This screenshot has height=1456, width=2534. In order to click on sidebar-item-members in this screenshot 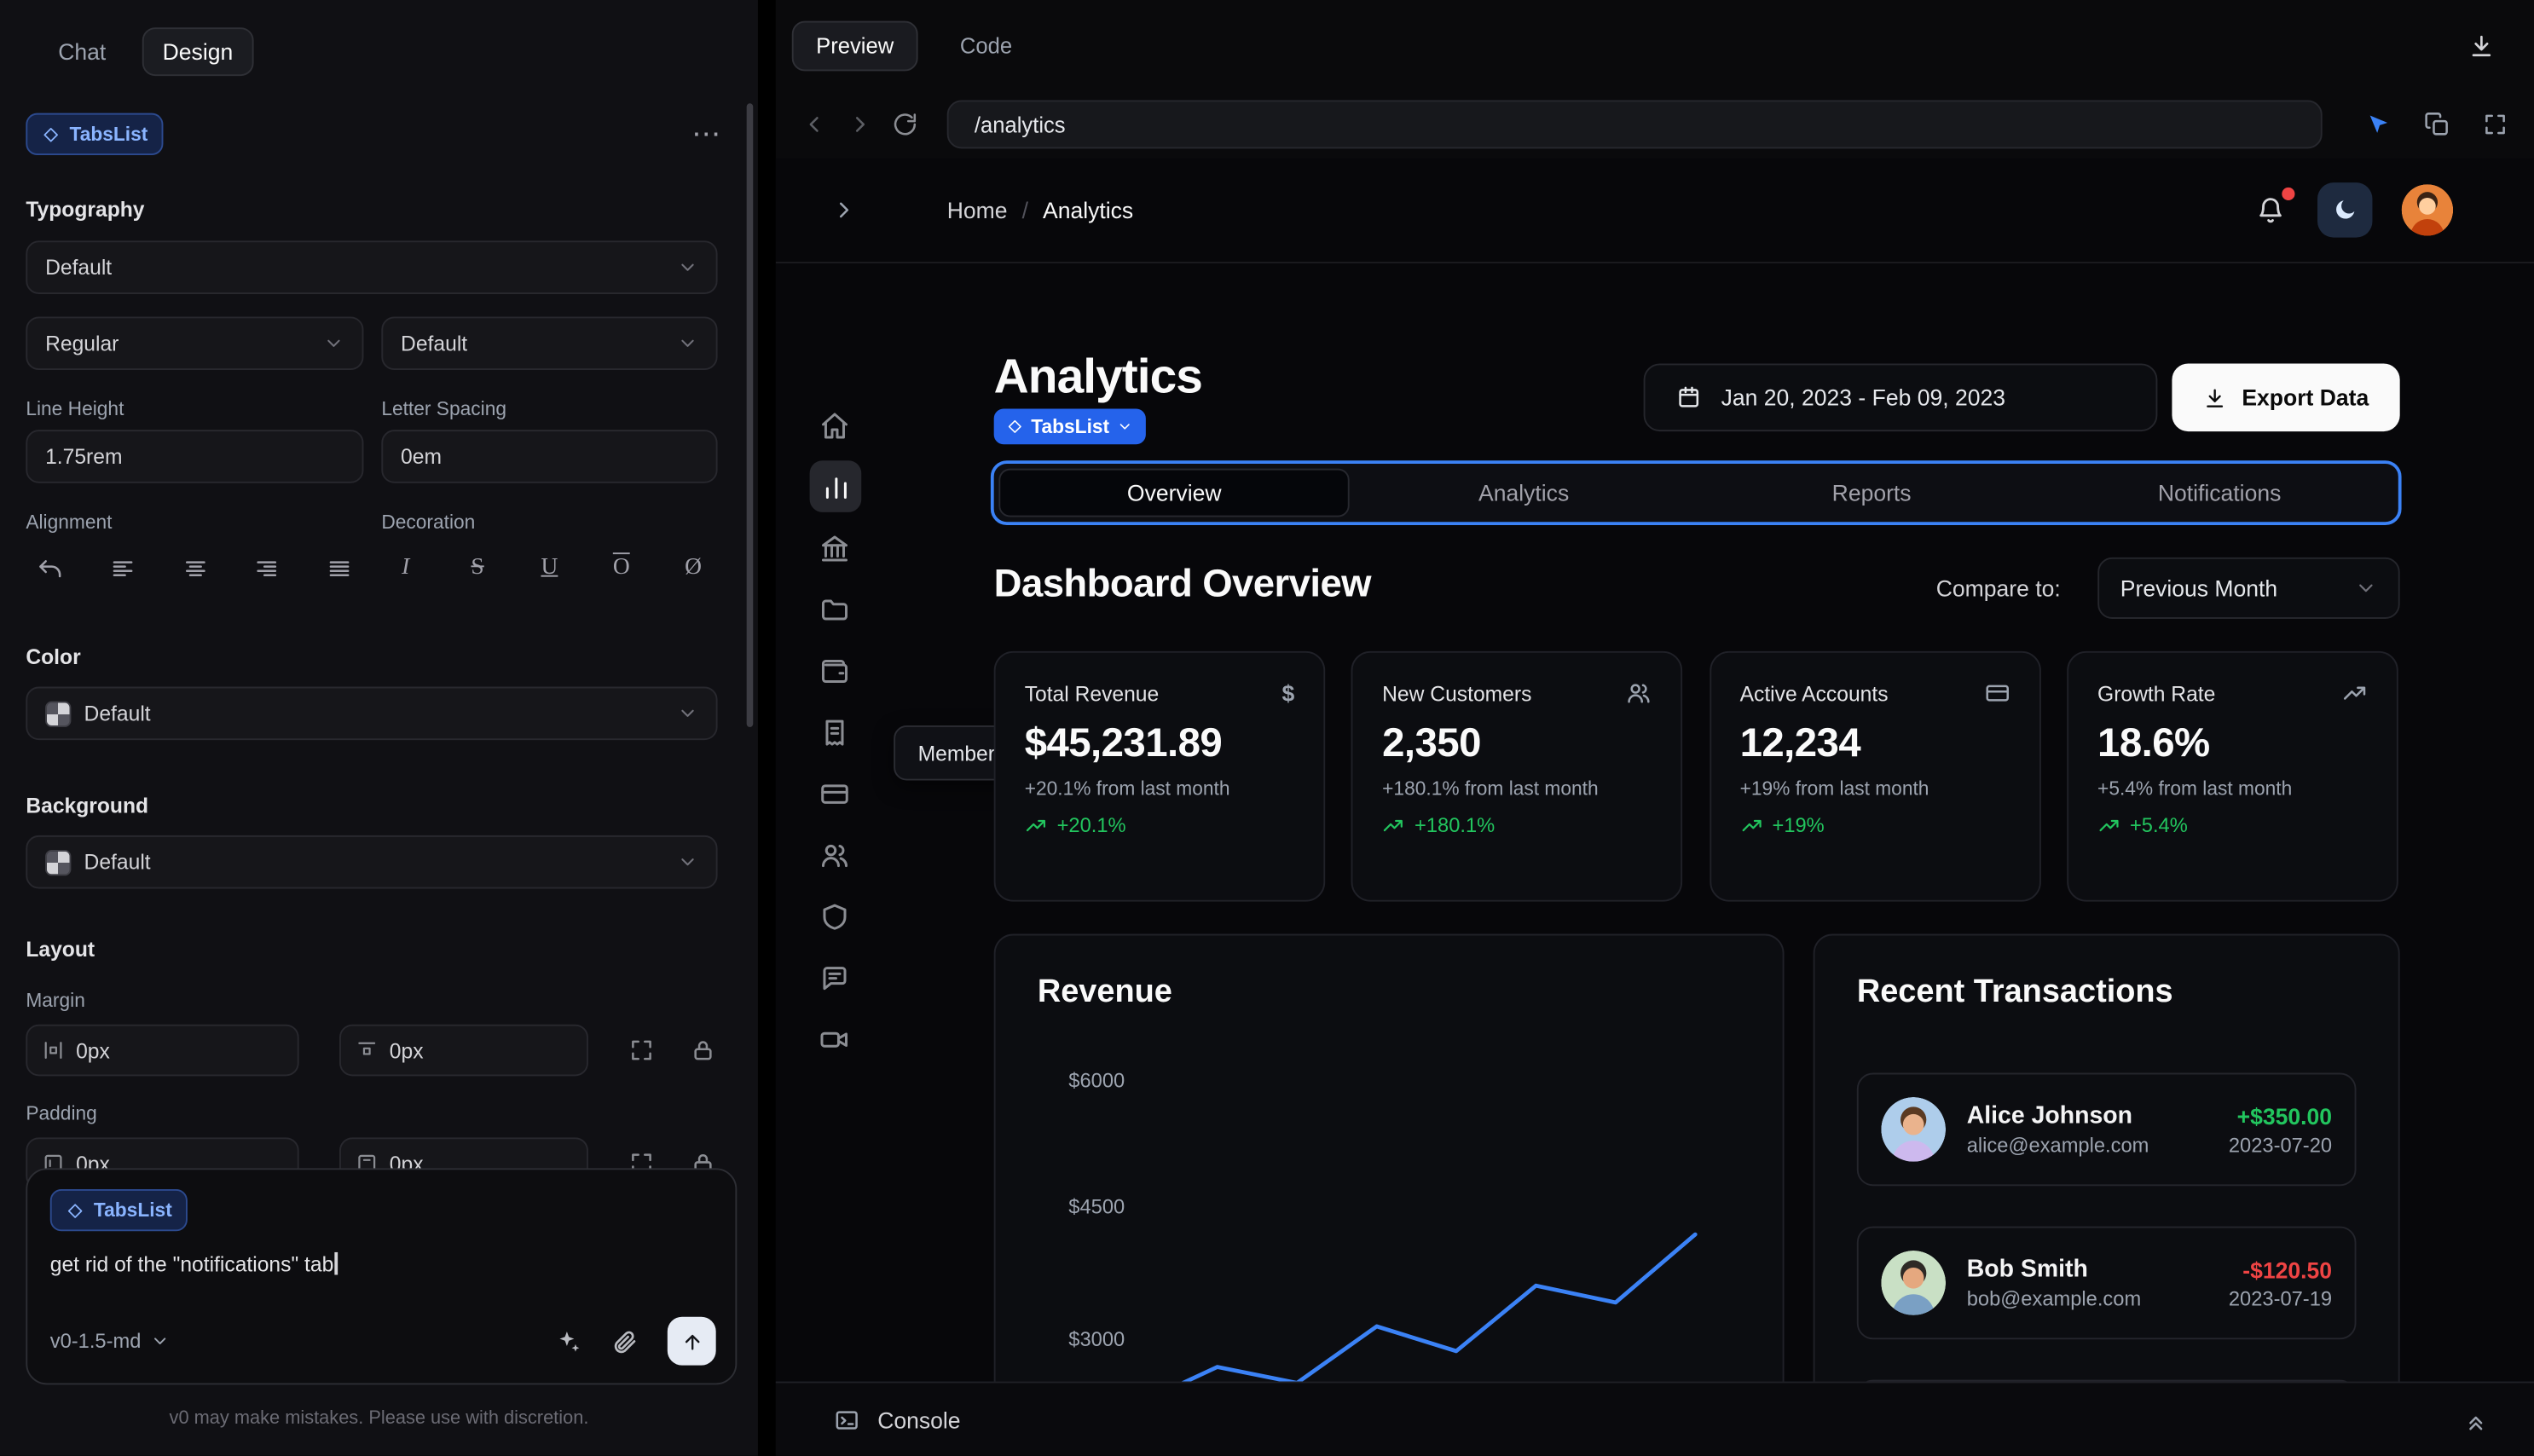, I will do `click(835, 855)`.